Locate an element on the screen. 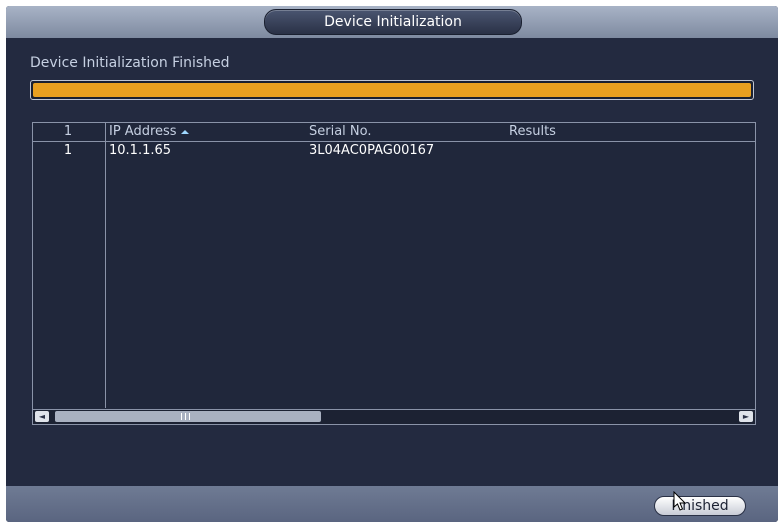  progress-bar is located at coordinates (392, 90).